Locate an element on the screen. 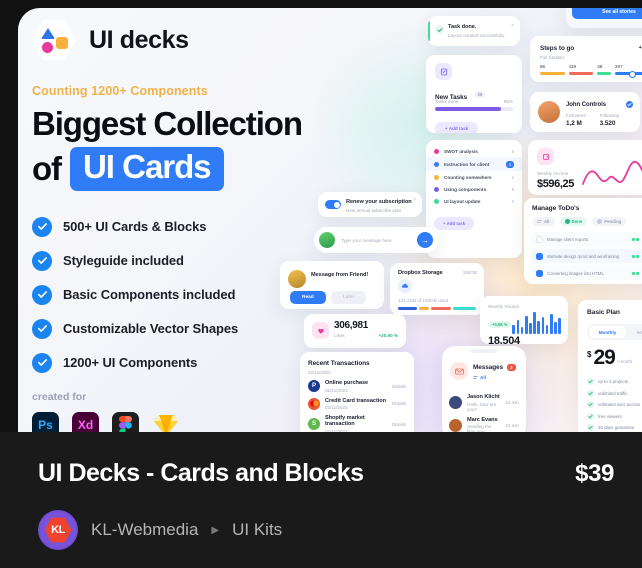 Image resolution: width=642 pixels, height=568 pixels. swot-label: UI layout update is located at coordinates (462, 201).